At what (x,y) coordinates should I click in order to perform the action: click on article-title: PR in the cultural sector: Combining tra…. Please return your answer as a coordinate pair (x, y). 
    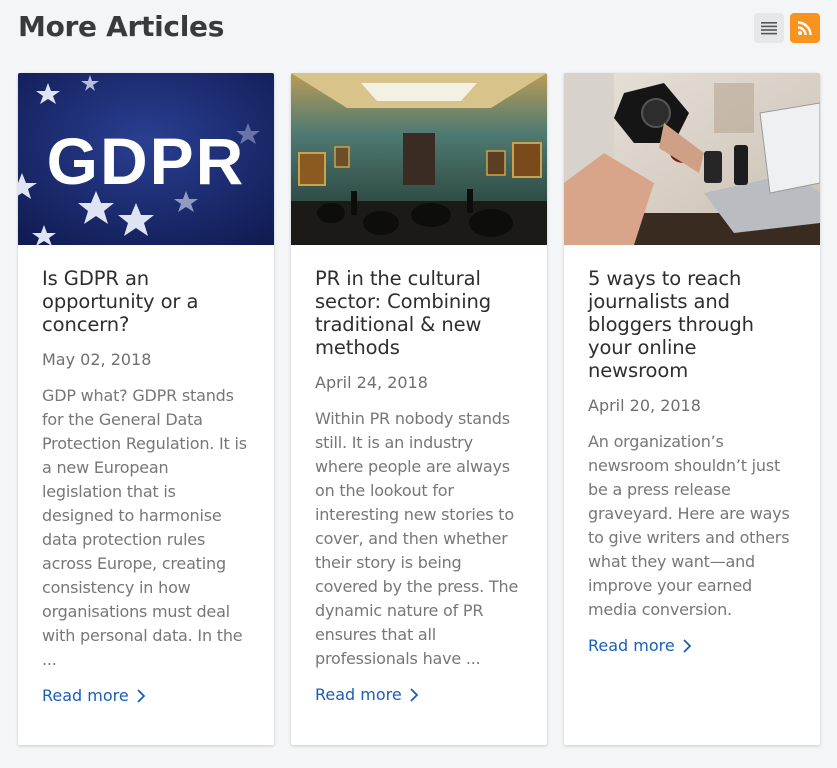
    Looking at the image, I should click on (420, 313).